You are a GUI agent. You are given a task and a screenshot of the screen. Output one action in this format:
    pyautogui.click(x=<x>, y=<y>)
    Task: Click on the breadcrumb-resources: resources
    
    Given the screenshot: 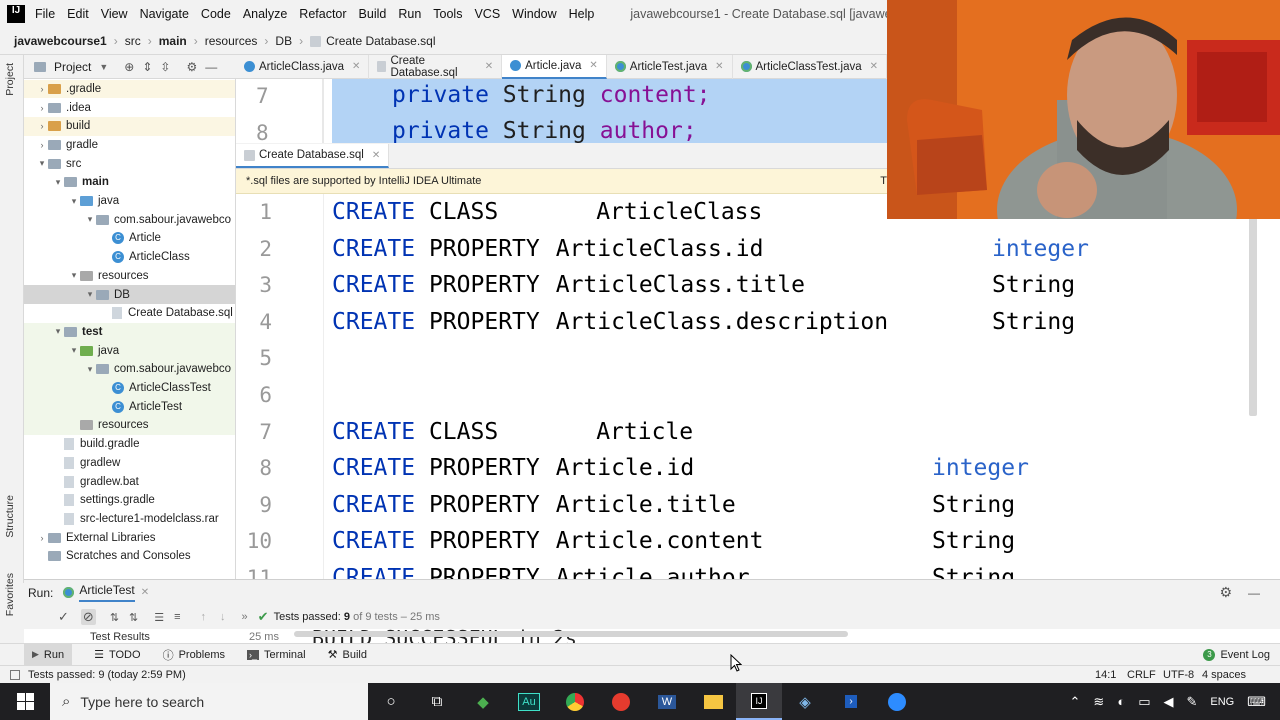 What is the action you would take?
    pyautogui.click(x=231, y=41)
    